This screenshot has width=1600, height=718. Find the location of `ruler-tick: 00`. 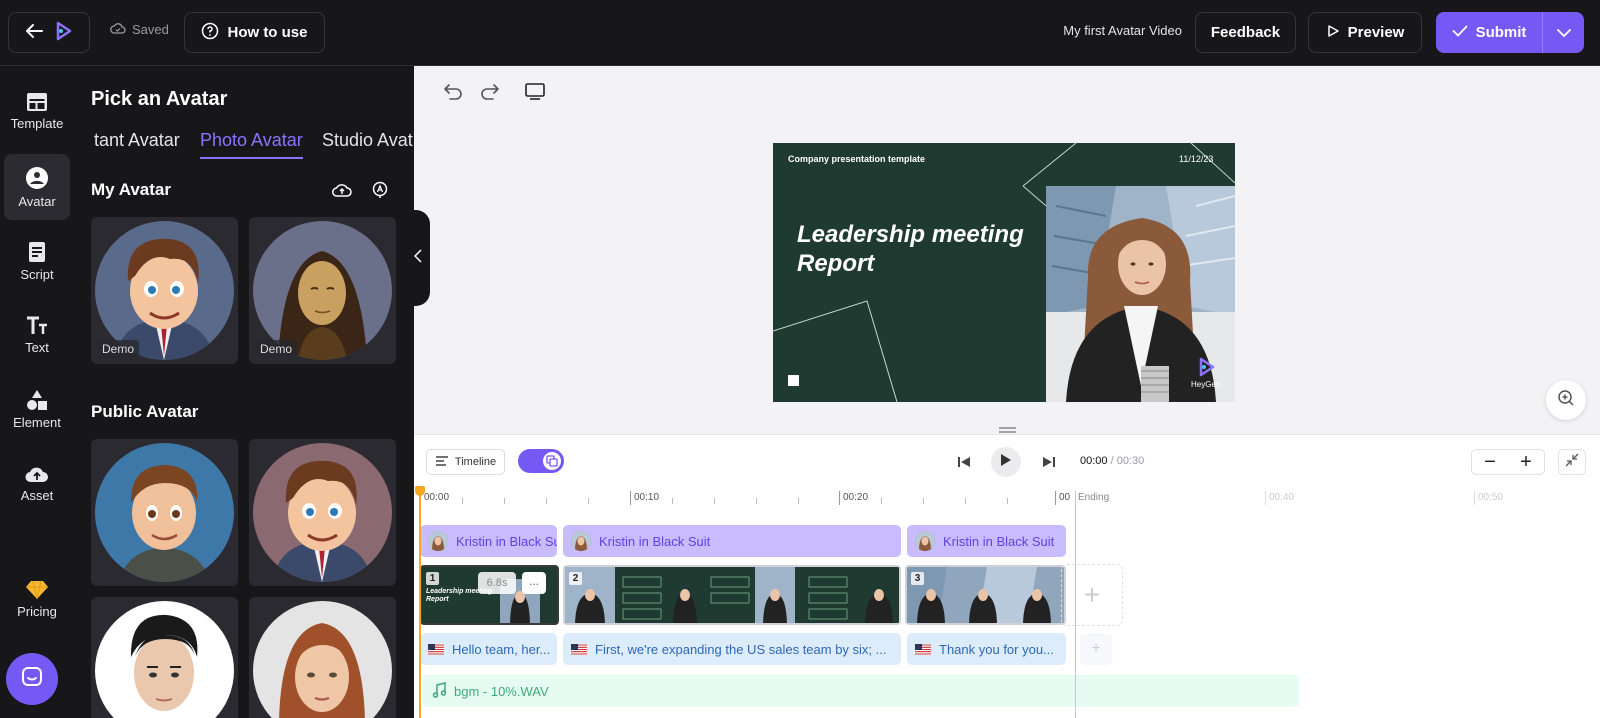

ruler-tick: 00 is located at coordinates (1062, 498).